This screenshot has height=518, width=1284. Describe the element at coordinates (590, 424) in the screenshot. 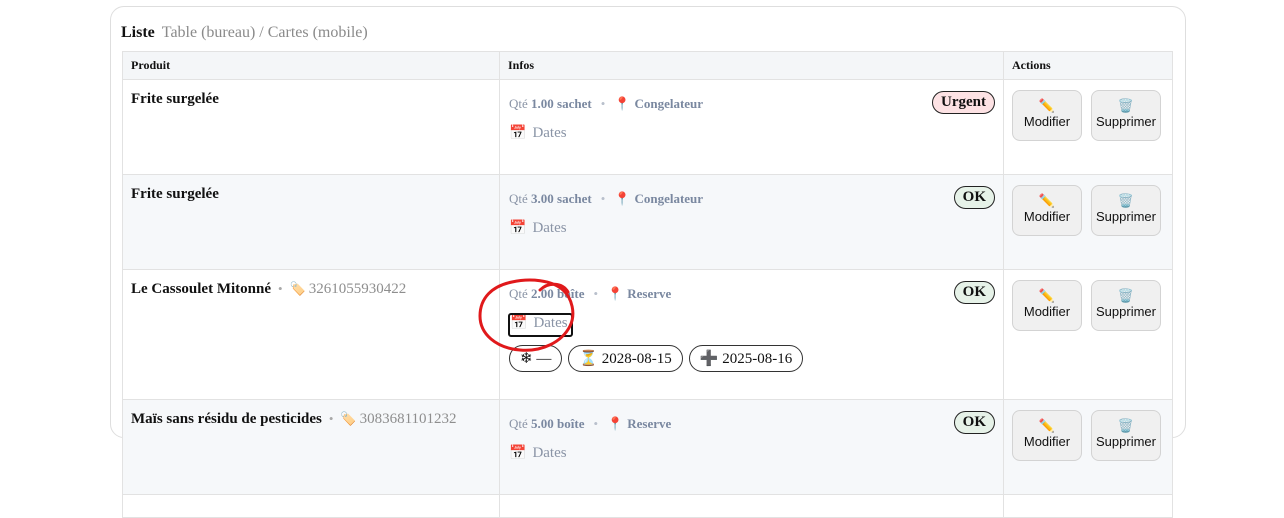

I see `quantity-location: Qté 5.00 boîte • 📍 Reserve` at that location.